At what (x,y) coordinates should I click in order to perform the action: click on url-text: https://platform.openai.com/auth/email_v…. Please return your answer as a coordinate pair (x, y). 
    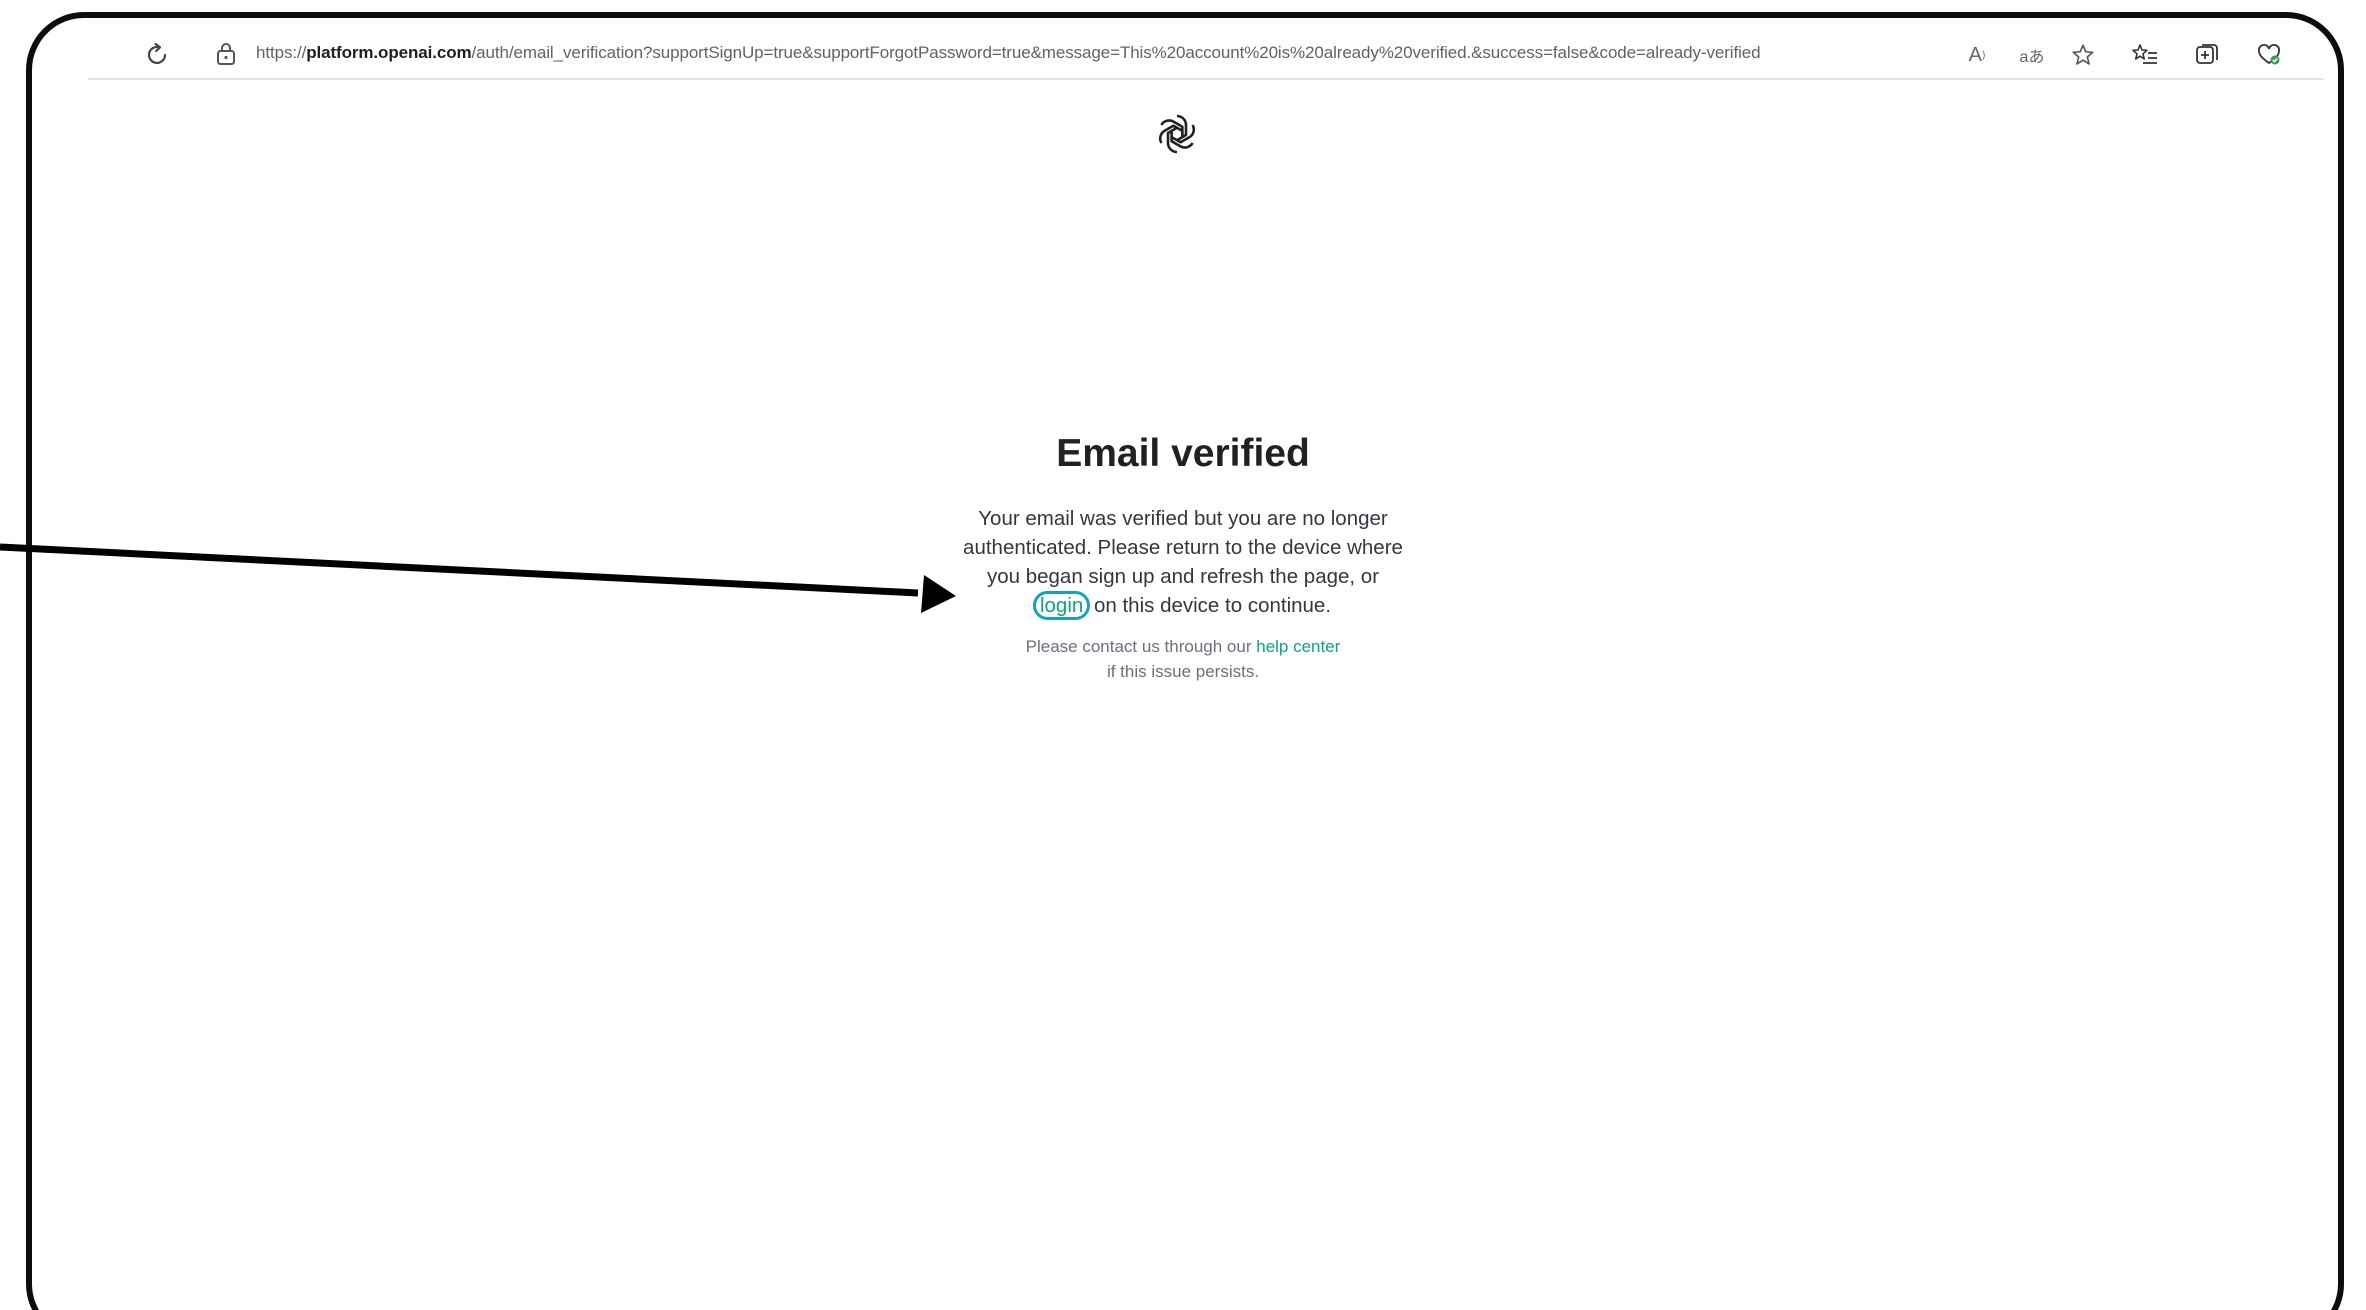
    Looking at the image, I should click on (1008, 53).